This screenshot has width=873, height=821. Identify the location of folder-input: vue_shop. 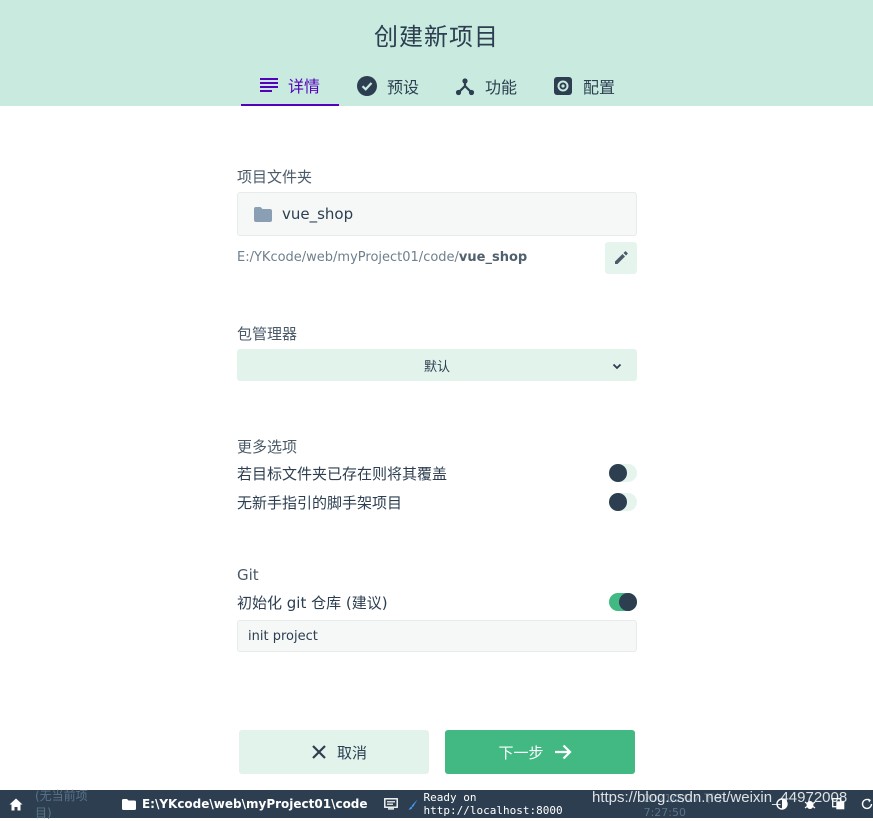
(437, 214).